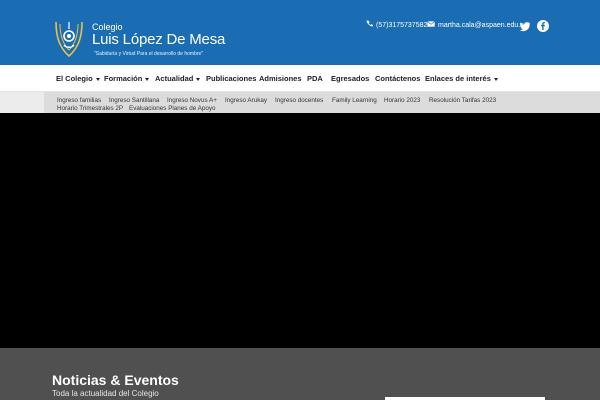 The image size is (600, 400). Describe the element at coordinates (90, 108) in the screenshot. I see `subnav-item-horario-trimestrales: Horario Trimestrales 2P` at that location.